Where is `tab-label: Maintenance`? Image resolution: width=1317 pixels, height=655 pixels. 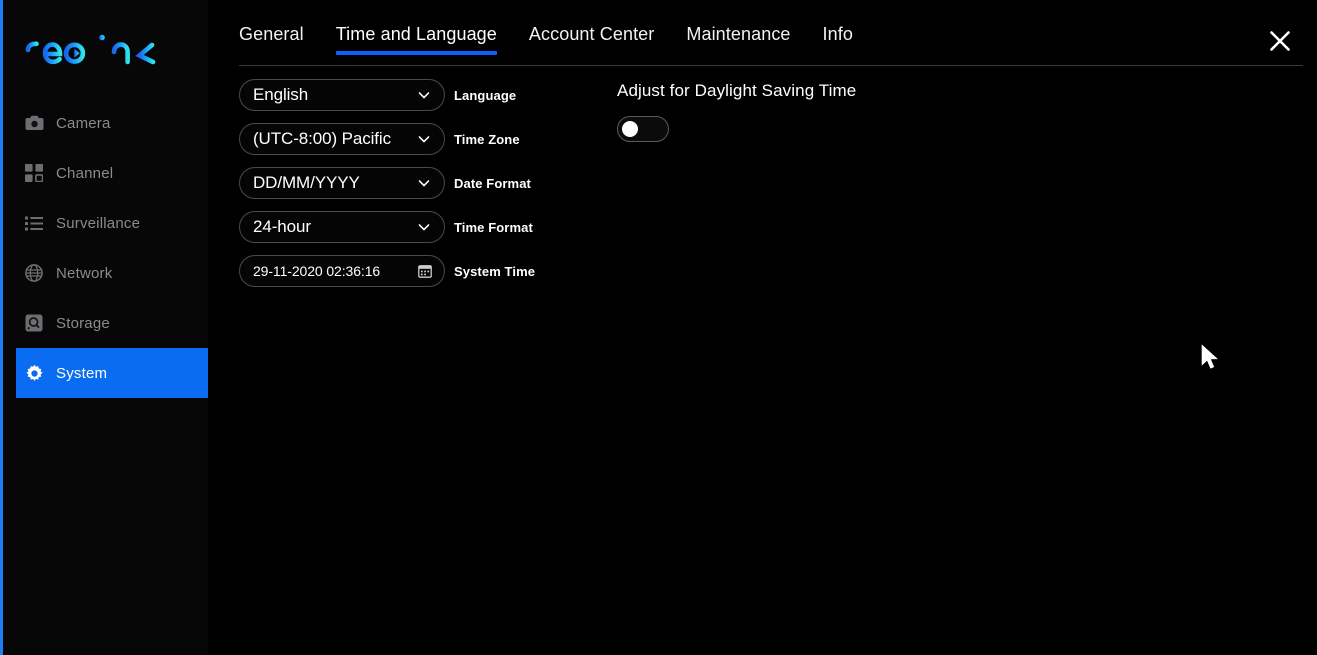
tab-label: Maintenance is located at coordinates (738, 34).